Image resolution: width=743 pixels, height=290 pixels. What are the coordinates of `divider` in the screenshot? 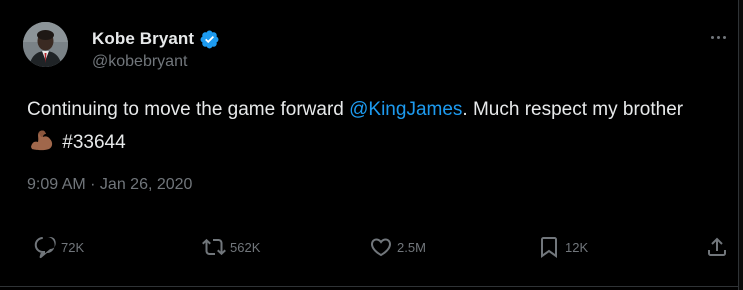 It's located at (369, 288).